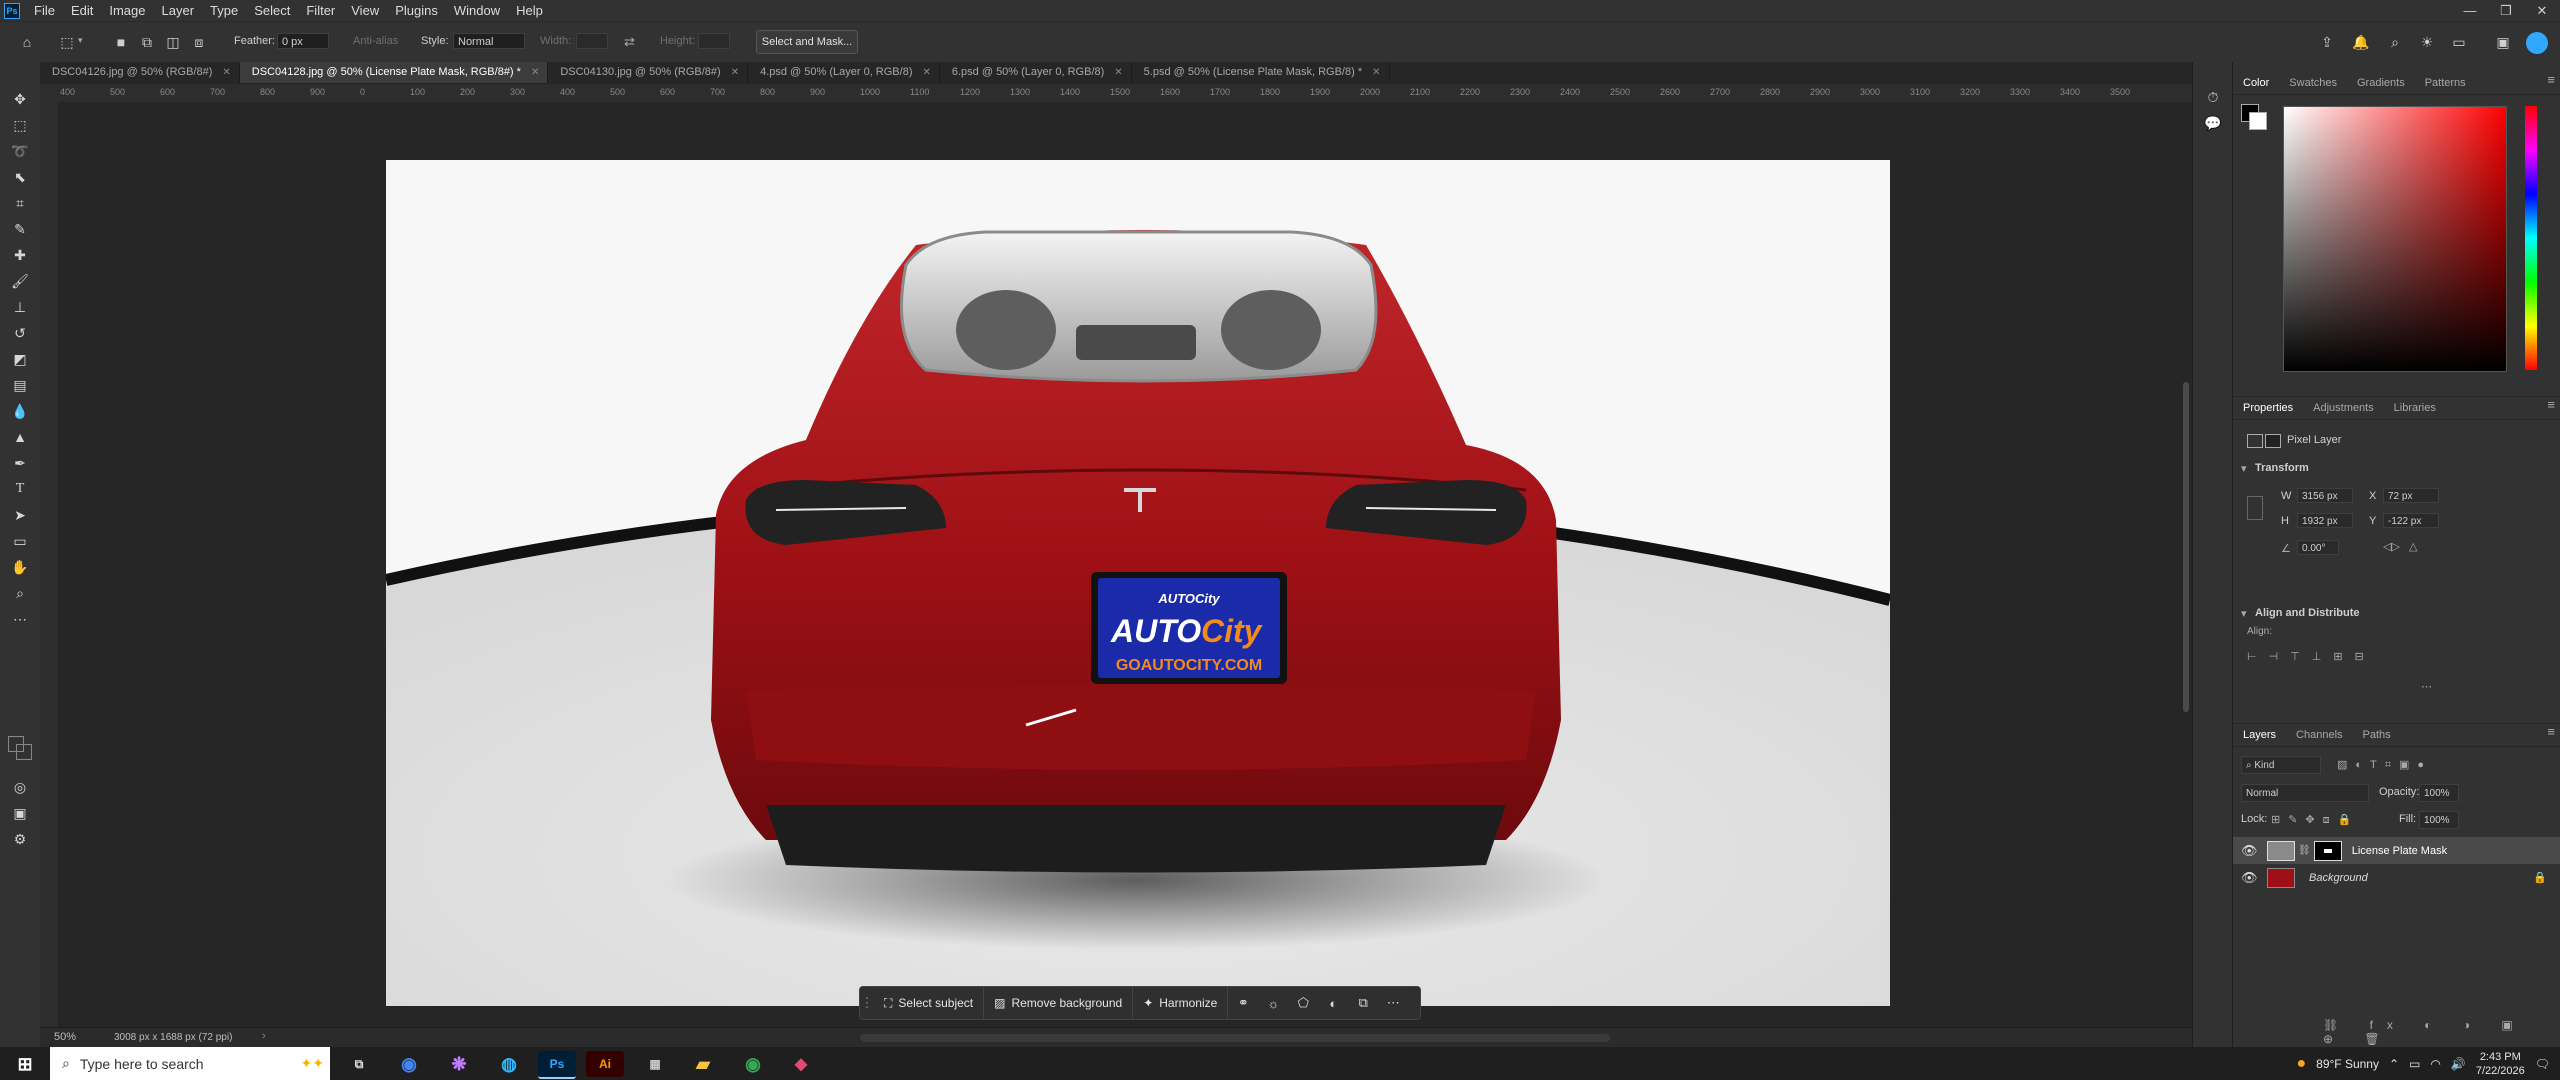  I want to click on subtract-selection-icon: ◫, so click(173, 42).